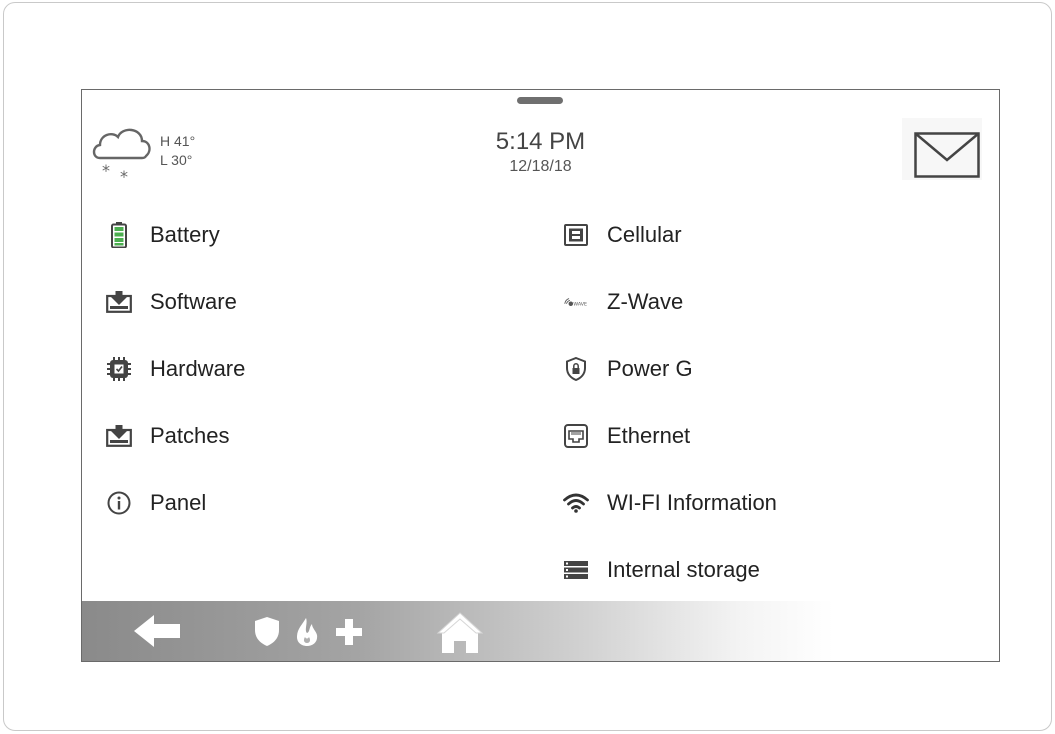 This screenshot has width=1055, height=734. What do you see at coordinates (119, 235) in the screenshot?
I see `battery-icon` at bounding box center [119, 235].